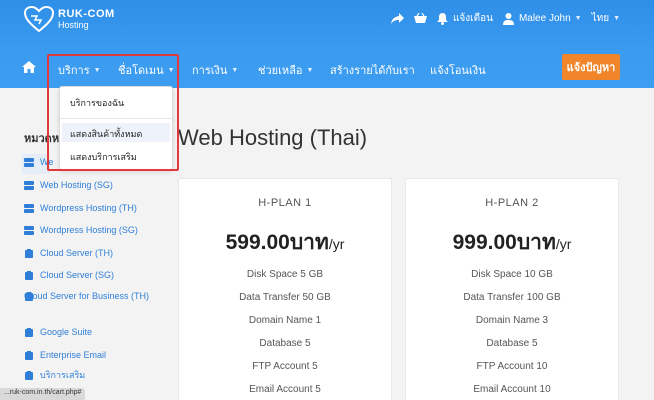 This screenshot has height=400, width=654. I want to click on plan-feature: Data Transfer 100 GB, so click(512, 297).